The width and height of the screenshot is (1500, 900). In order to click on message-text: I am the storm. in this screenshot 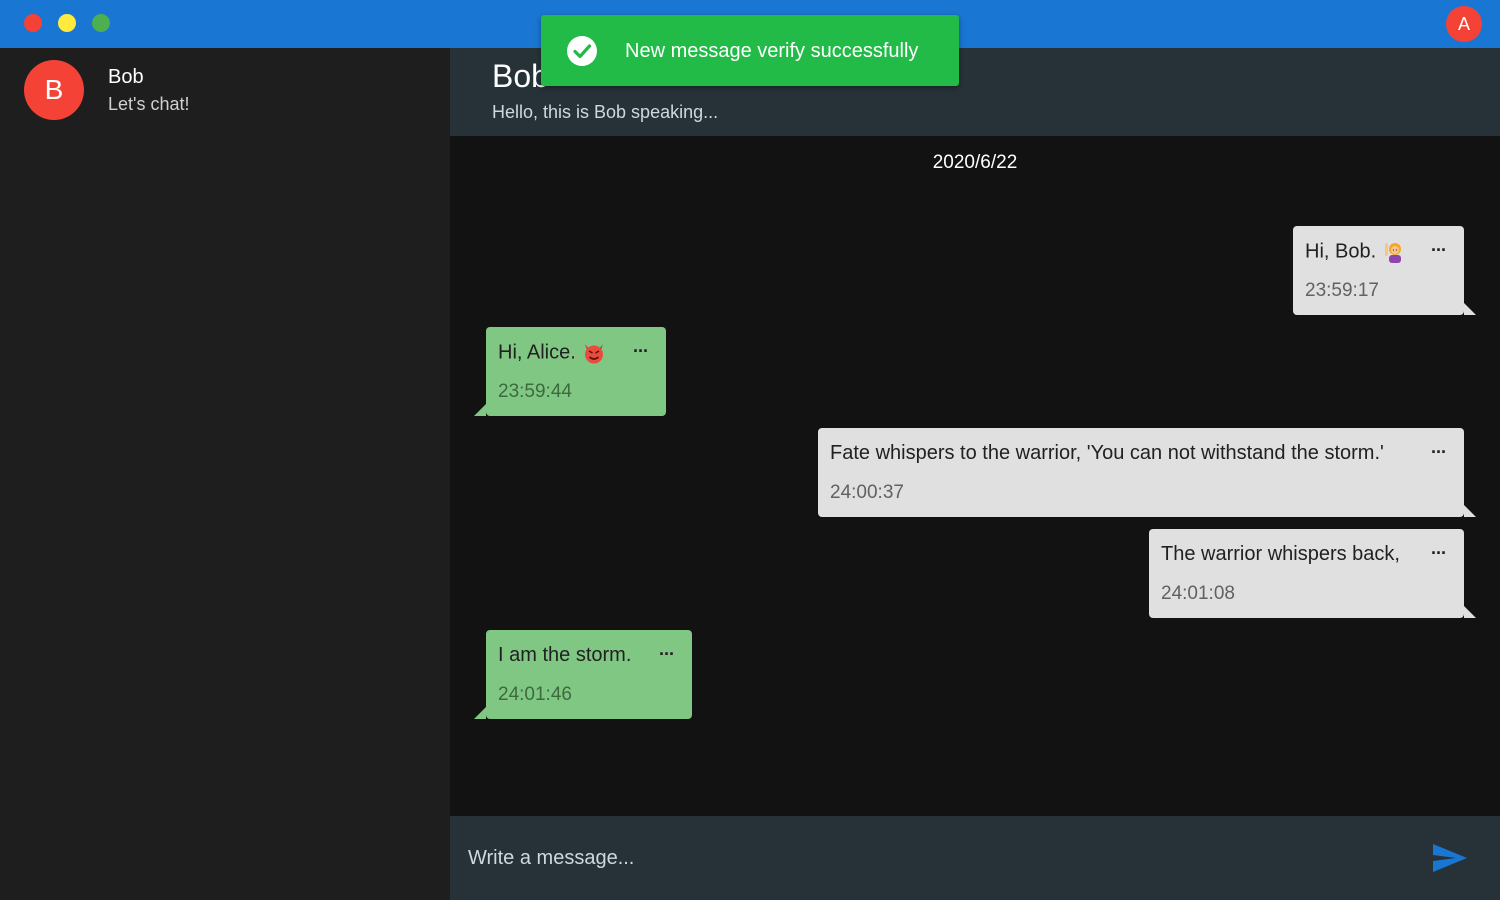, I will do `click(565, 655)`.